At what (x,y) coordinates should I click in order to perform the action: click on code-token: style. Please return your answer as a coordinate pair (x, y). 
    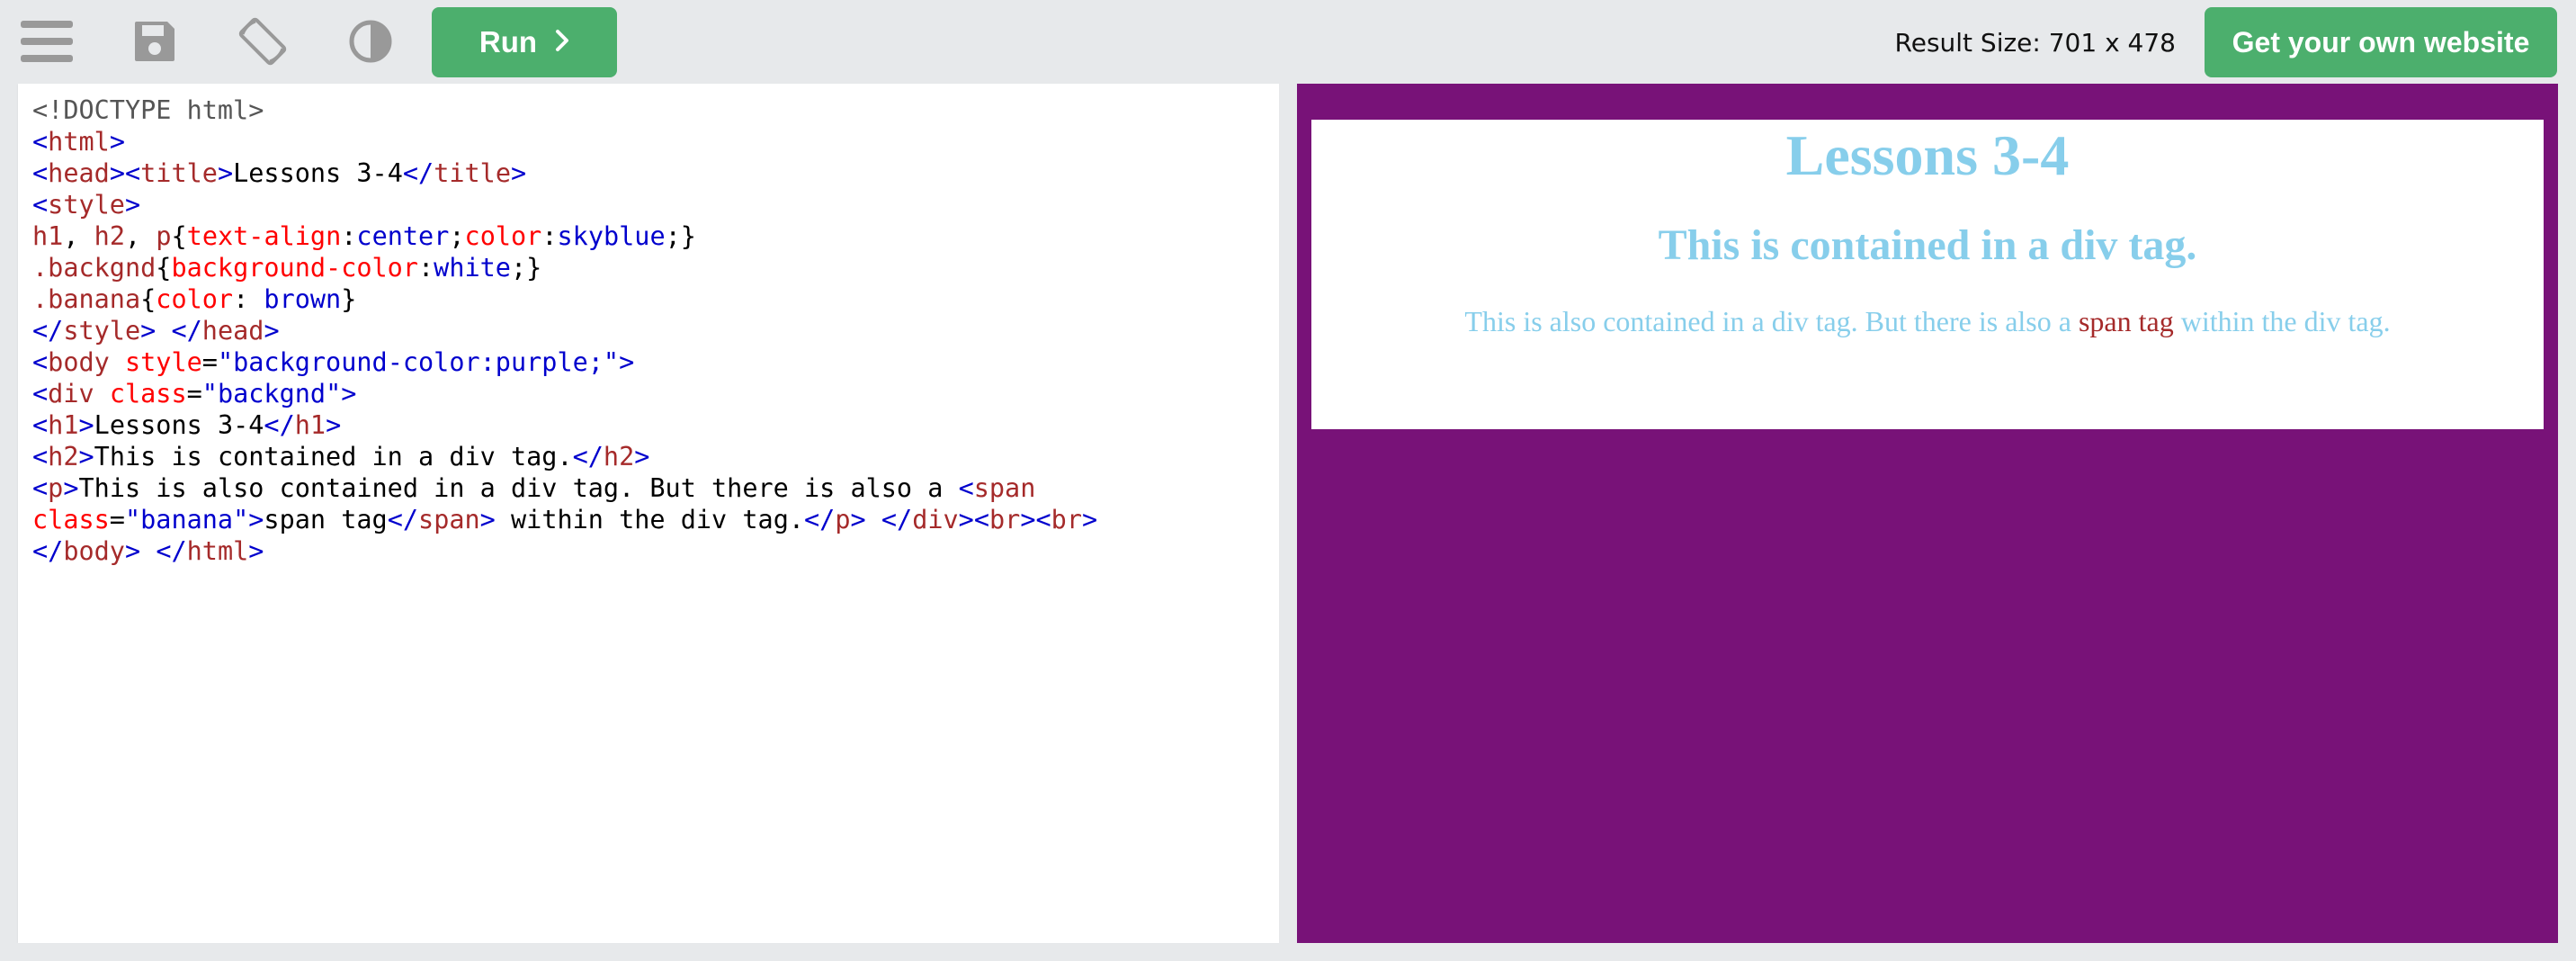
    Looking at the image, I should click on (102, 331).